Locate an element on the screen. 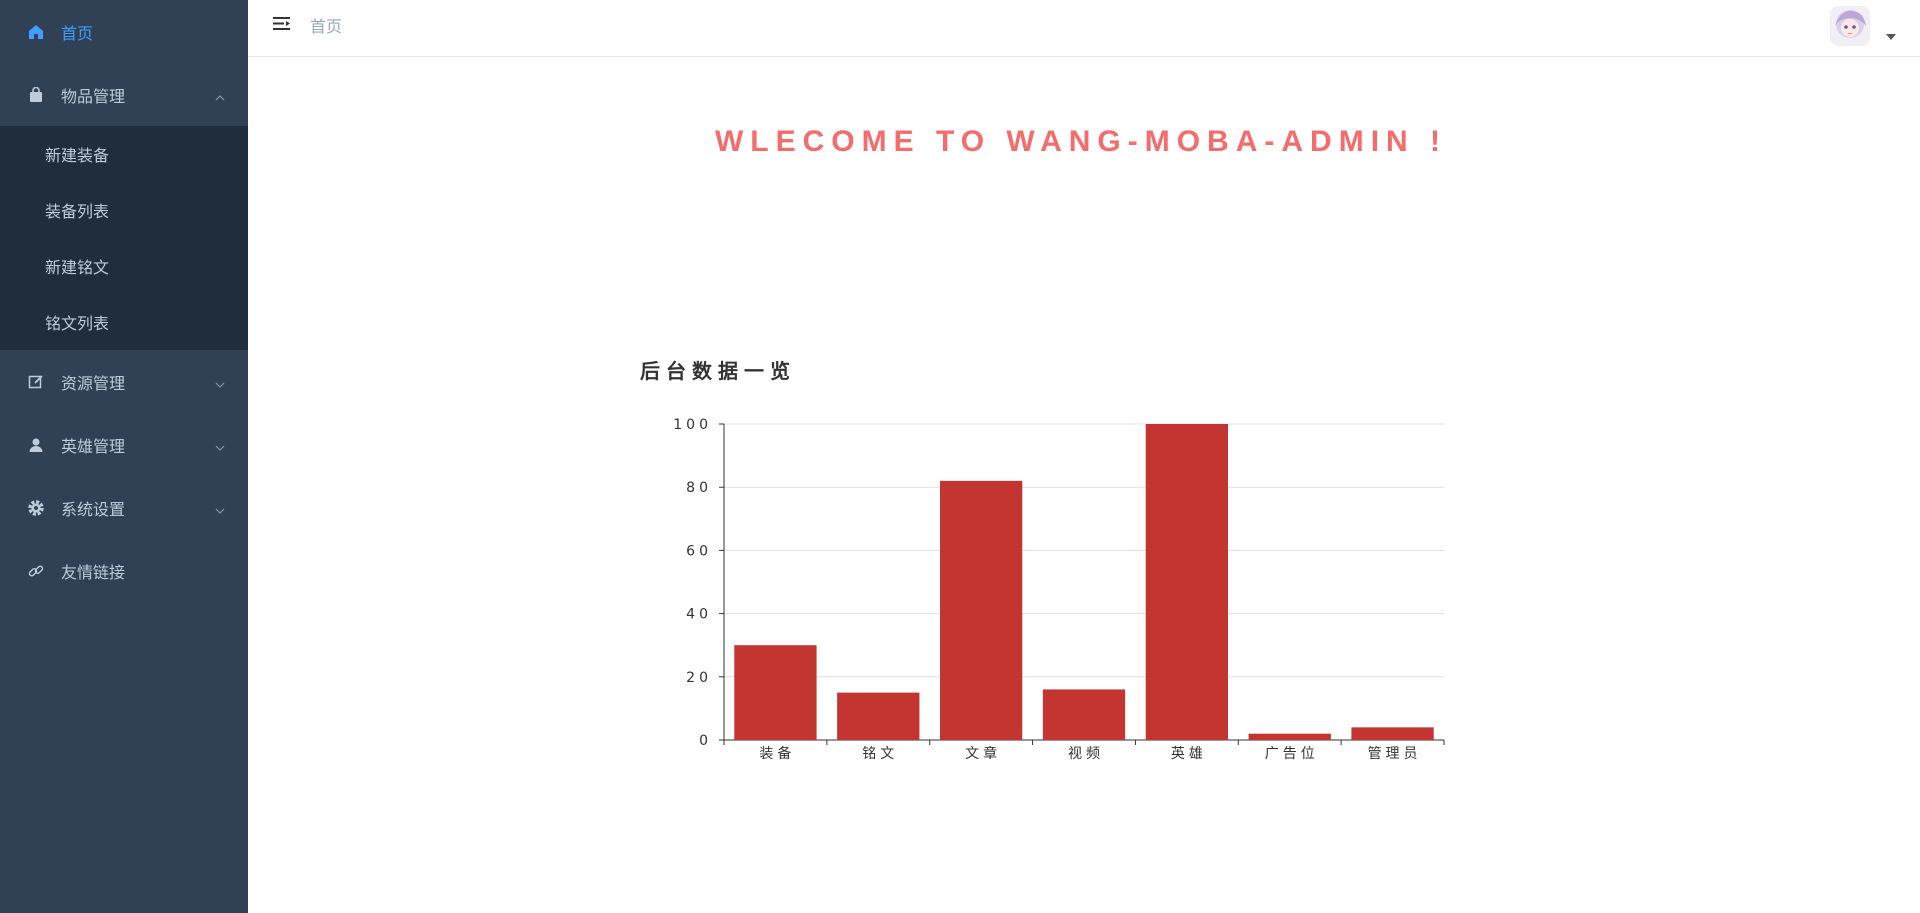 The width and height of the screenshot is (1920, 913). breadcrumb: 首页 is located at coordinates (326, 25).